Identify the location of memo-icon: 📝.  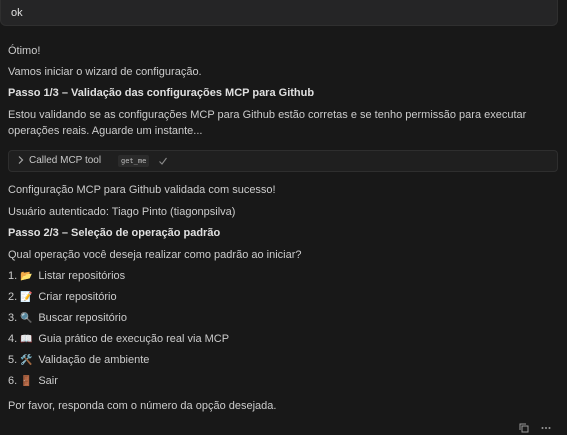
(26, 297).